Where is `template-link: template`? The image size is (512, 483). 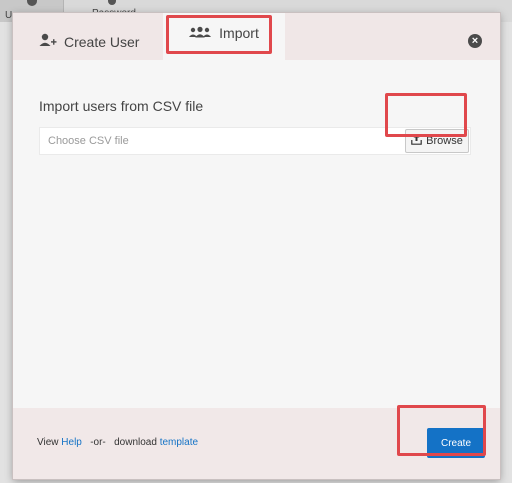 template-link: template is located at coordinates (179, 442).